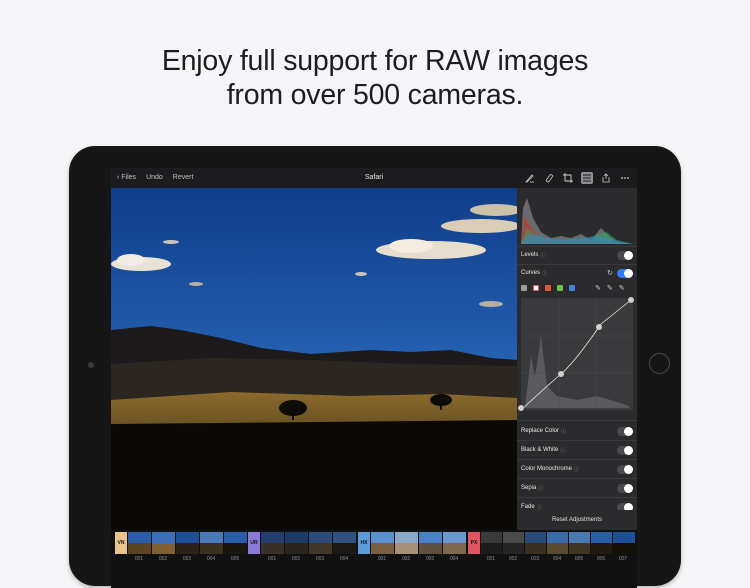 This screenshot has height=588, width=750. Describe the element at coordinates (659, 363) in the screenshot. I see `home-button` at that location.